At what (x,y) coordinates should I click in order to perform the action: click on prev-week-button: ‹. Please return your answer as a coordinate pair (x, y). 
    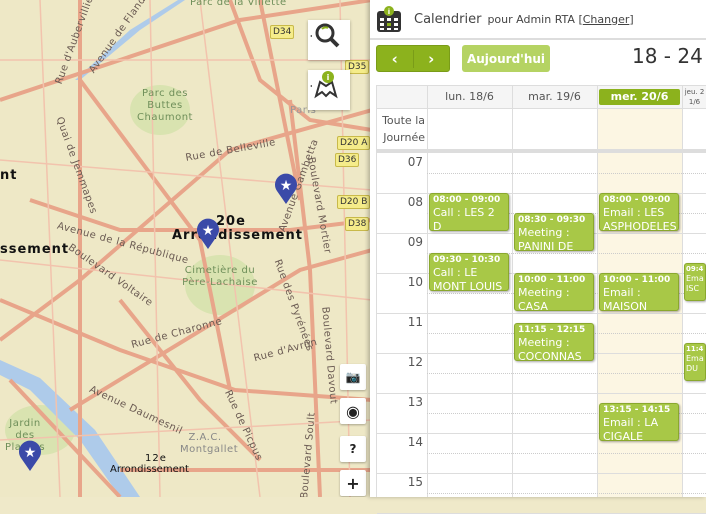
    Looking at the image, I should click on (395, 59).